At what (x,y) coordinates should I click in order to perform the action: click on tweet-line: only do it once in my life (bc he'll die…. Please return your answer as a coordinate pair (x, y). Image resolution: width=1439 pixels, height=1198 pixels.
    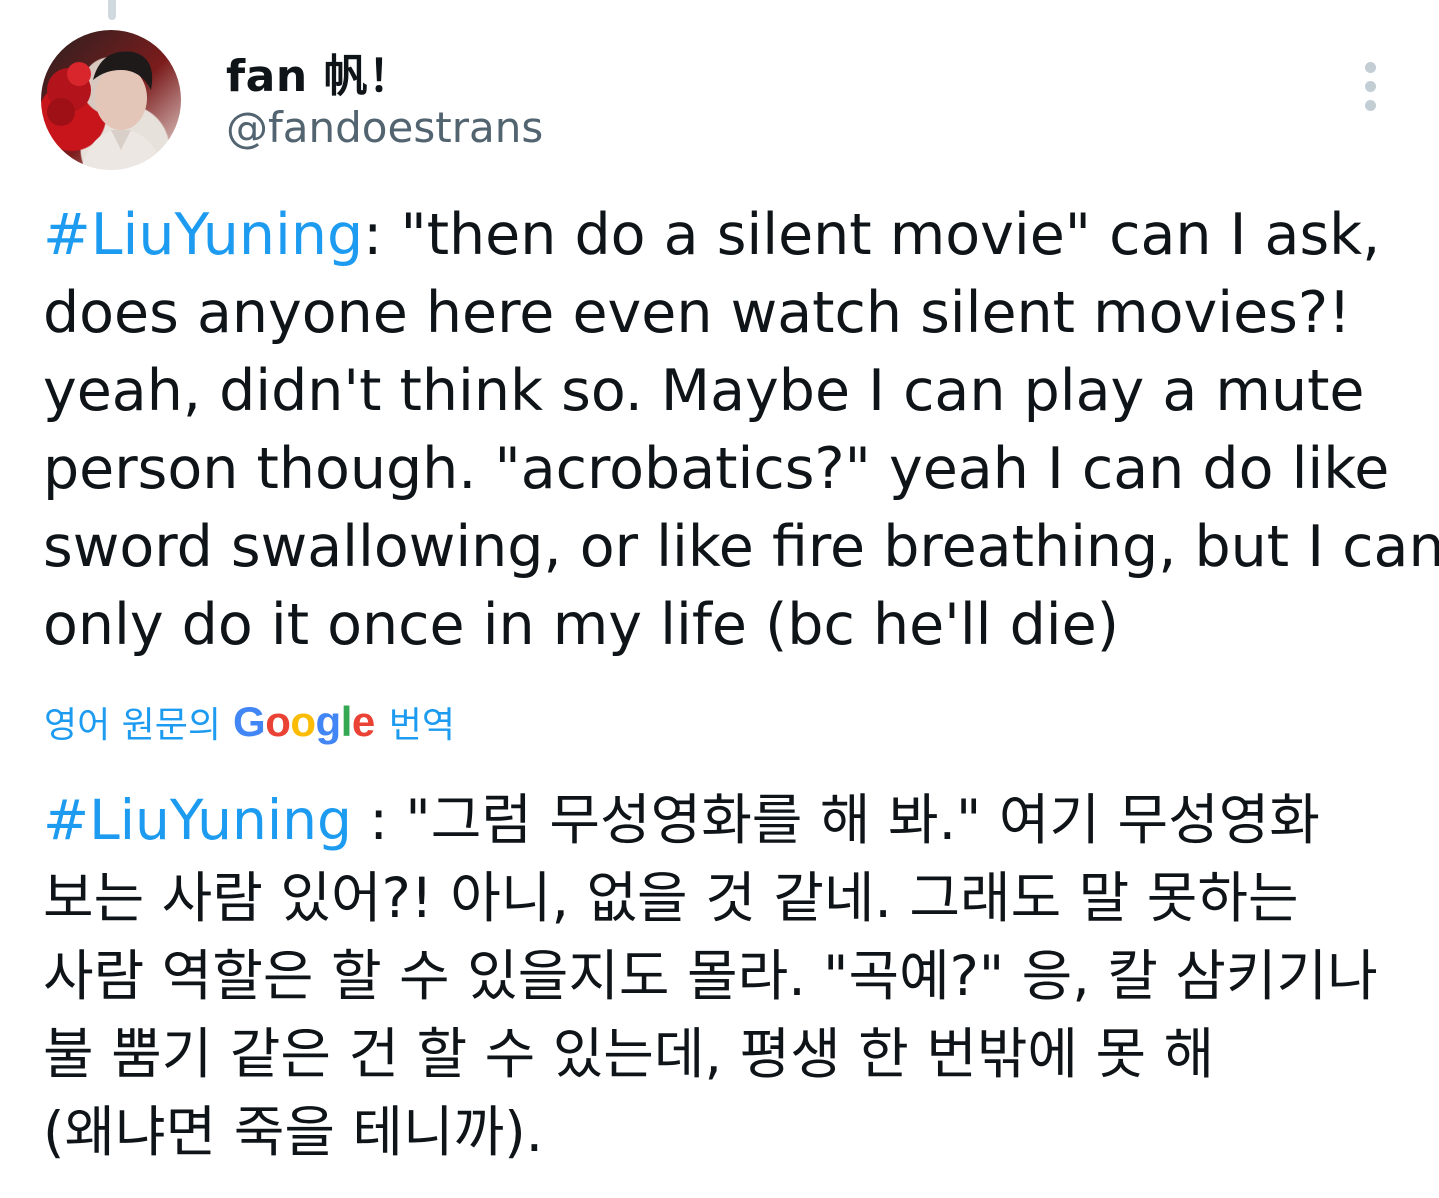
    Looking at the image, I should click on (581, 625).